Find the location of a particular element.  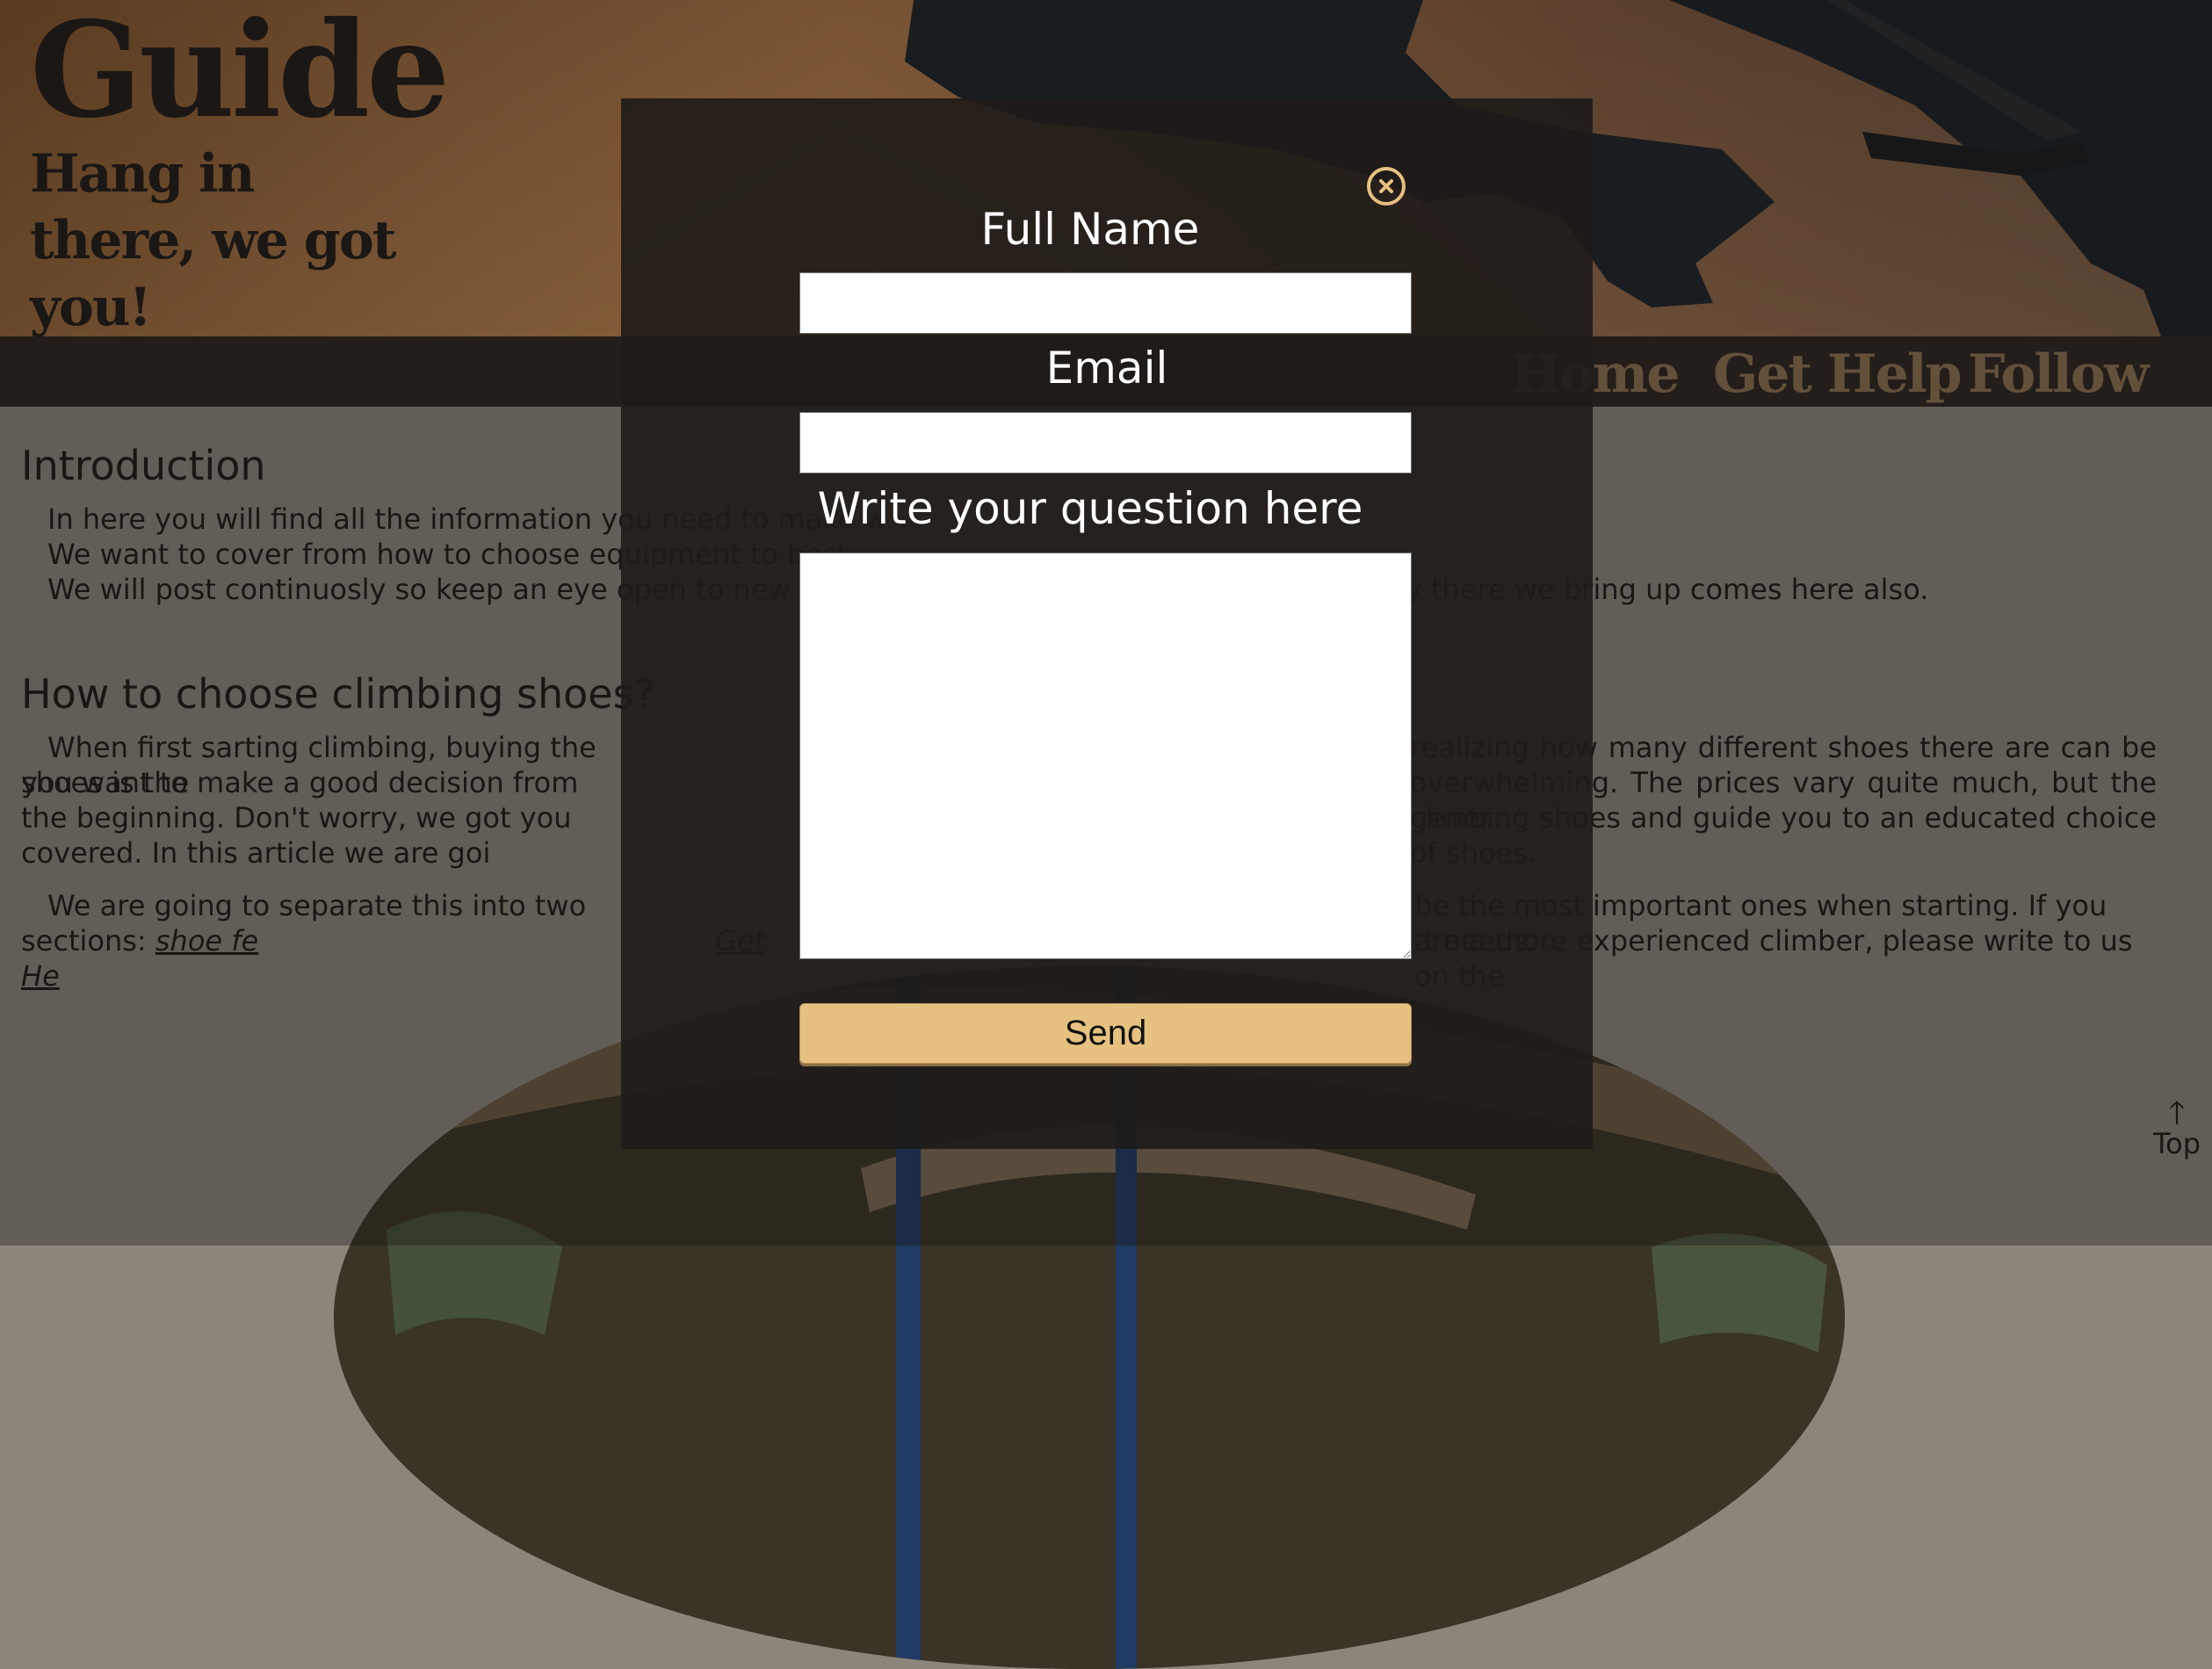

question-textarea is located at coordinates (1105, 756).